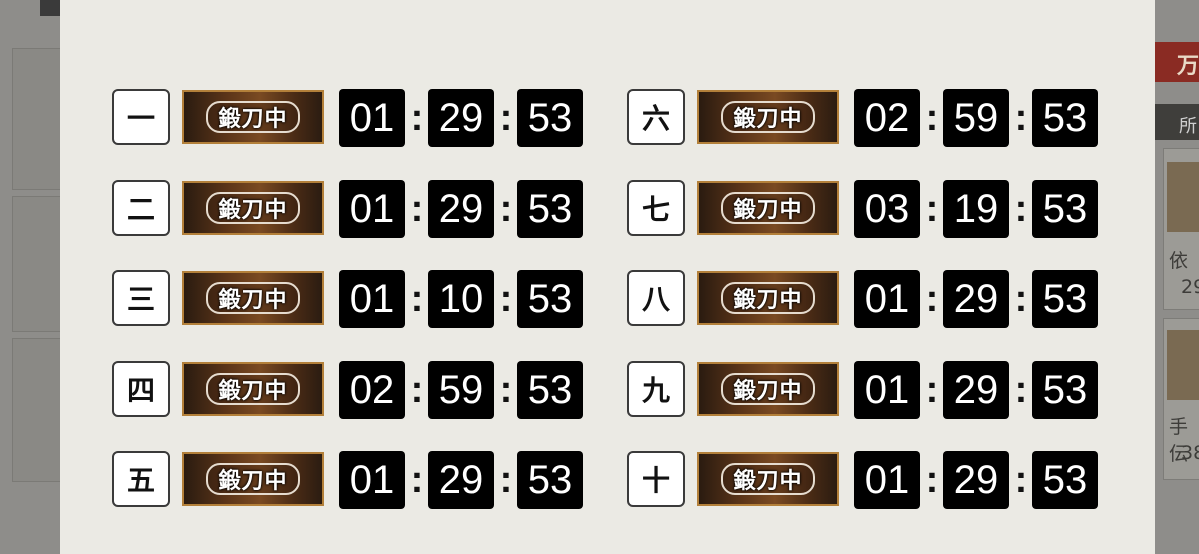 The height and width of the screenshot is (554, 1199). I want to click on background-card-name: 依, so click(1179, 261).